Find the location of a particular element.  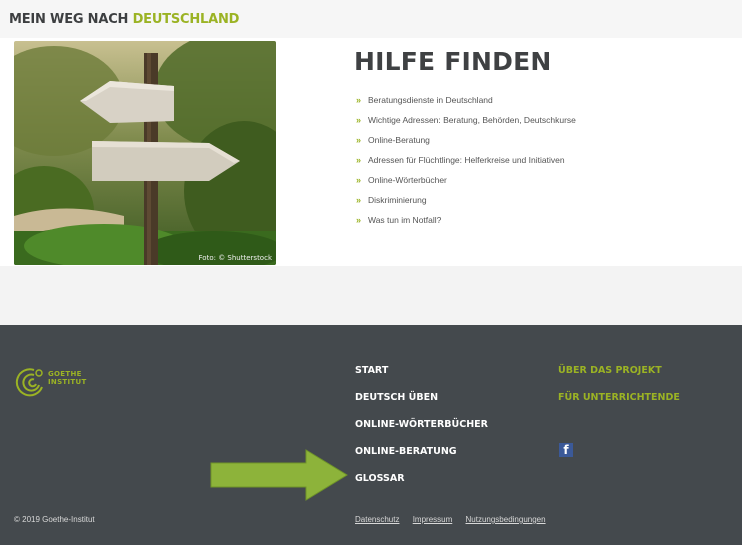

list-item-label: Online-Wörterbücher is located at coordinates (407, 180).